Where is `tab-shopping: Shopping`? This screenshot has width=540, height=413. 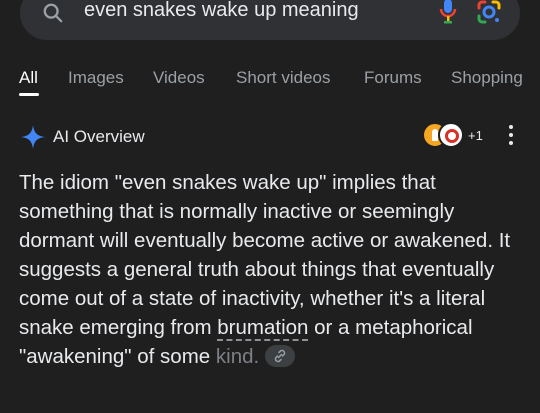
tab-shopping: Shopping is located at coordinates (487, 78).